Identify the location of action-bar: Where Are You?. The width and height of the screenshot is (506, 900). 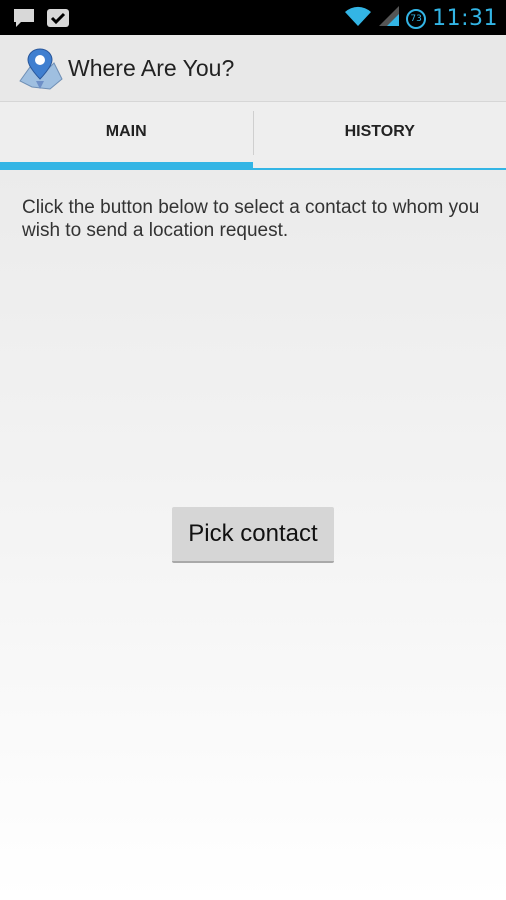
(253, 68).